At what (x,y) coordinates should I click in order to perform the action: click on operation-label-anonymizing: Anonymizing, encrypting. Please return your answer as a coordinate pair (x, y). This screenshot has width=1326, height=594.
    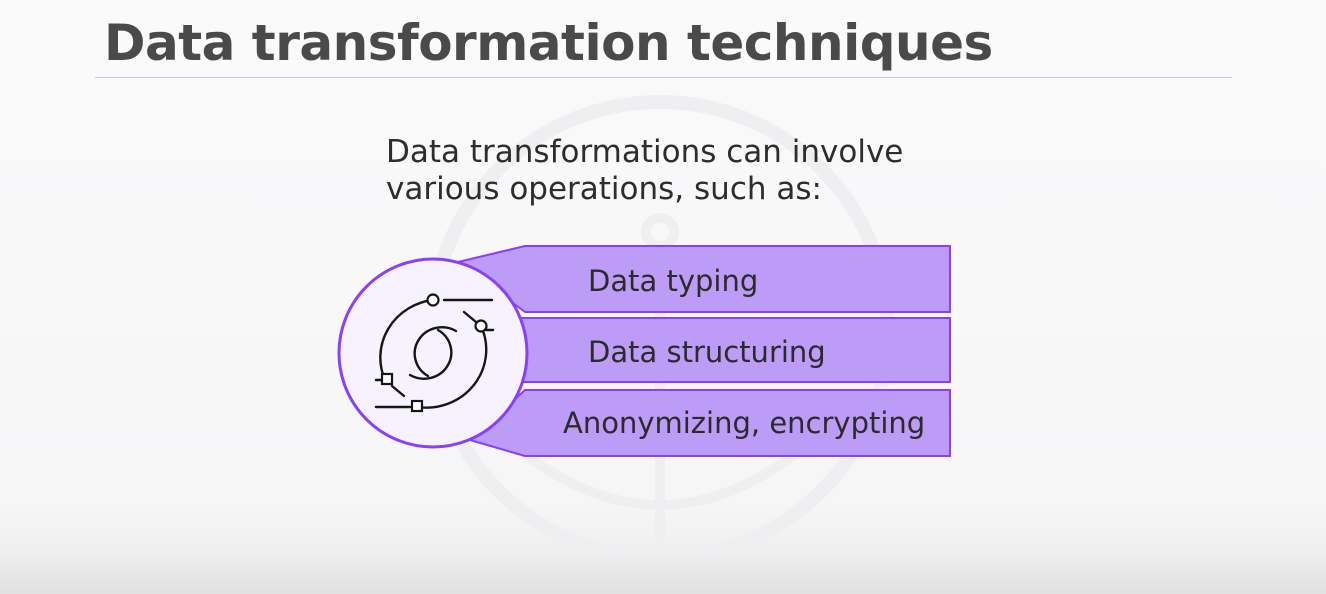
    Looking at the image, I should click on (744, 423).